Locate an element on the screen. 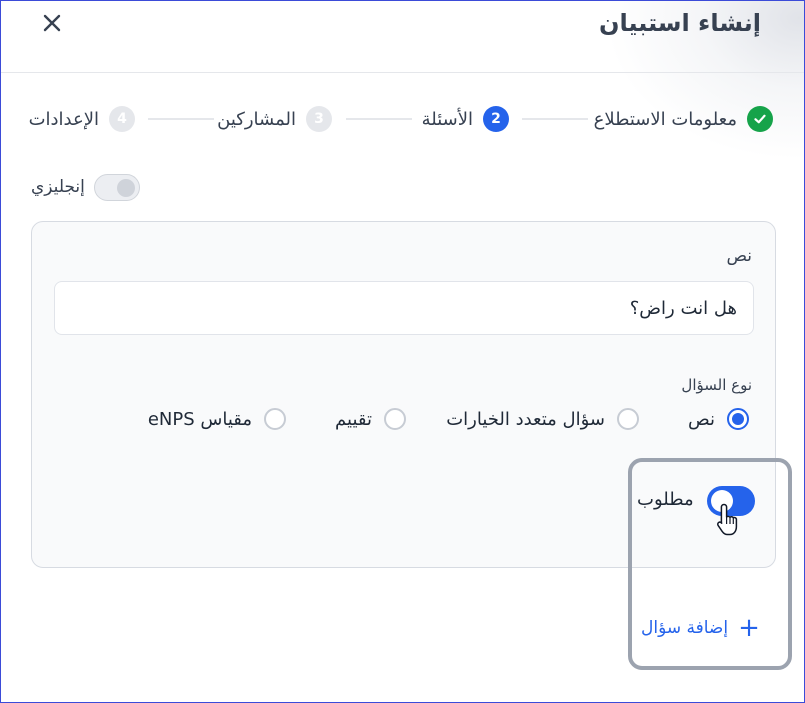  step-number: 3 is located at coordinates (319, 119).